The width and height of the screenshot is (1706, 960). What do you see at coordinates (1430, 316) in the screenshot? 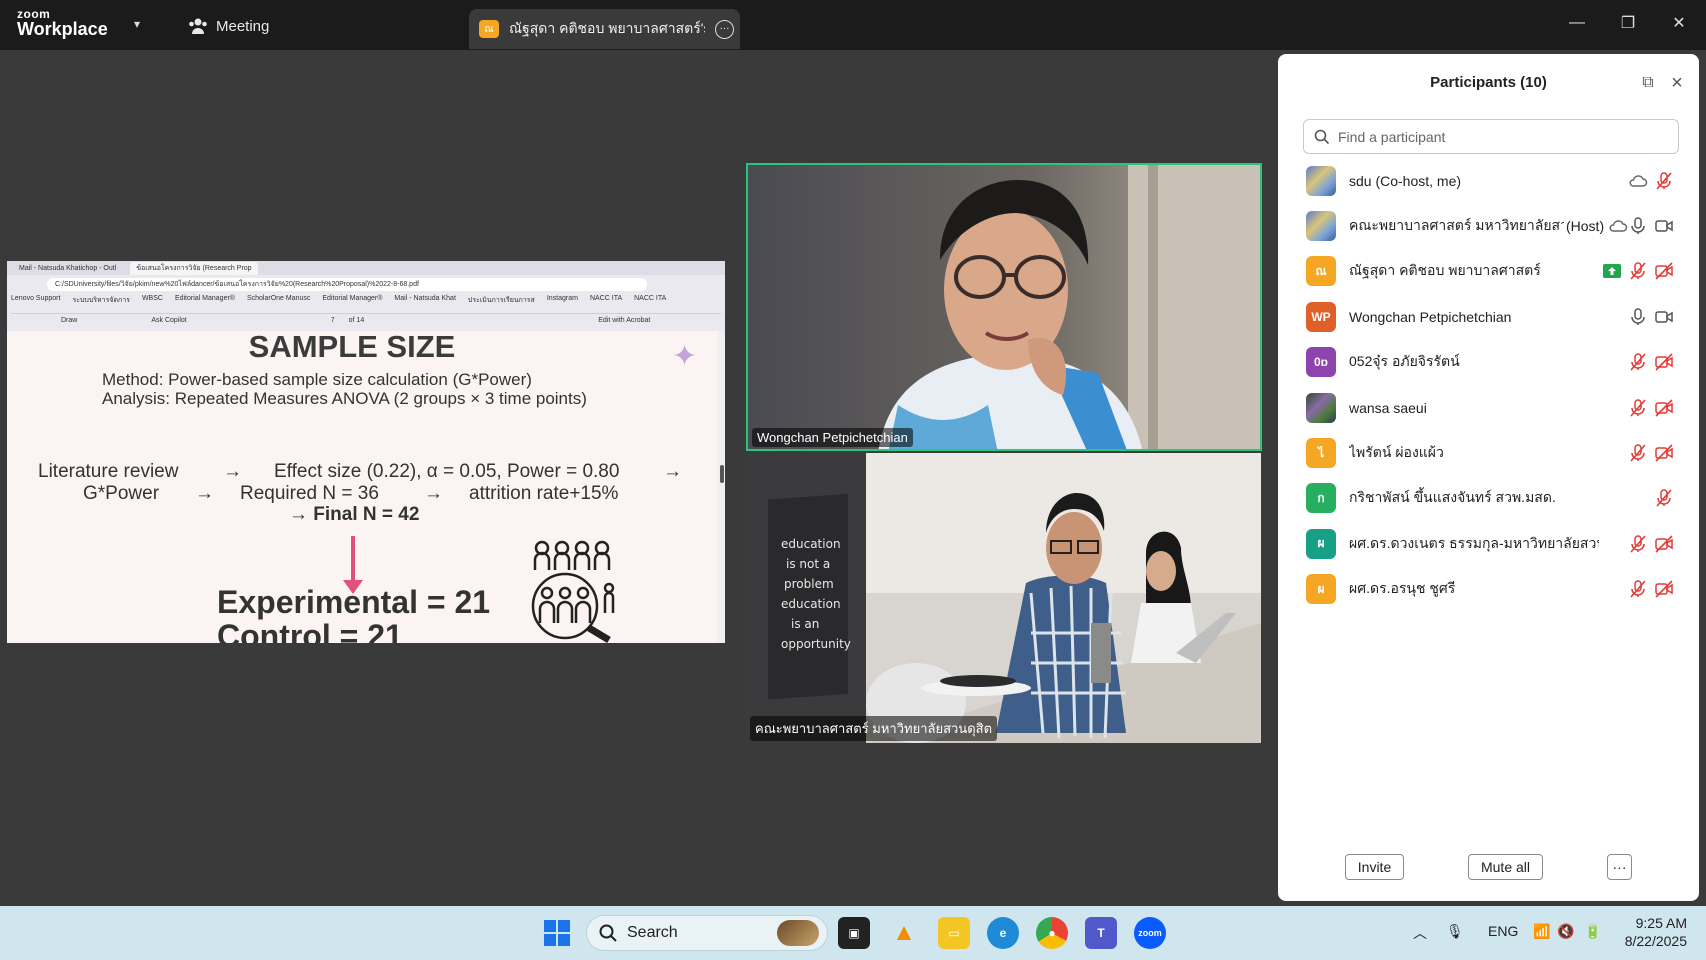
I see `participant-name: Wongchan Petpichetchian` at bounding box center [1430, 316].